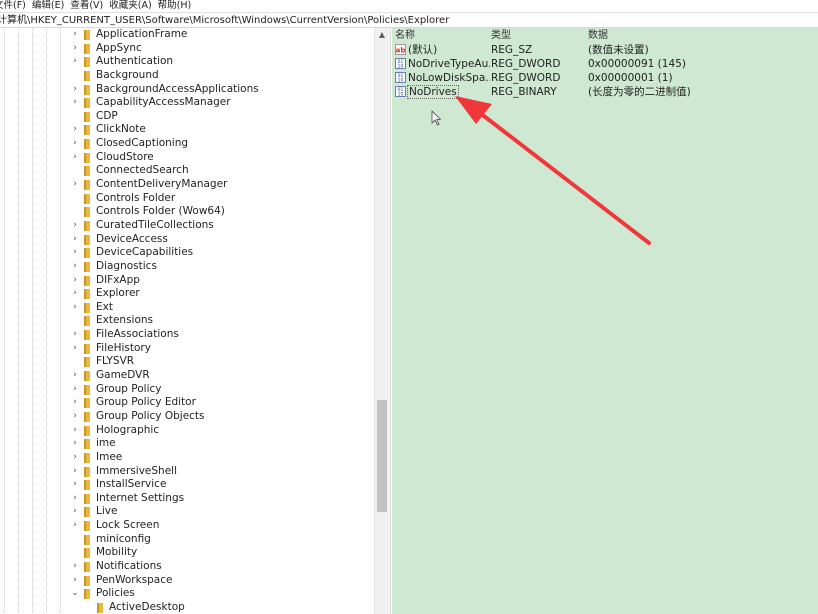  I want to click on tree-item-label: CuratedTileCollections, so click(155, 224).